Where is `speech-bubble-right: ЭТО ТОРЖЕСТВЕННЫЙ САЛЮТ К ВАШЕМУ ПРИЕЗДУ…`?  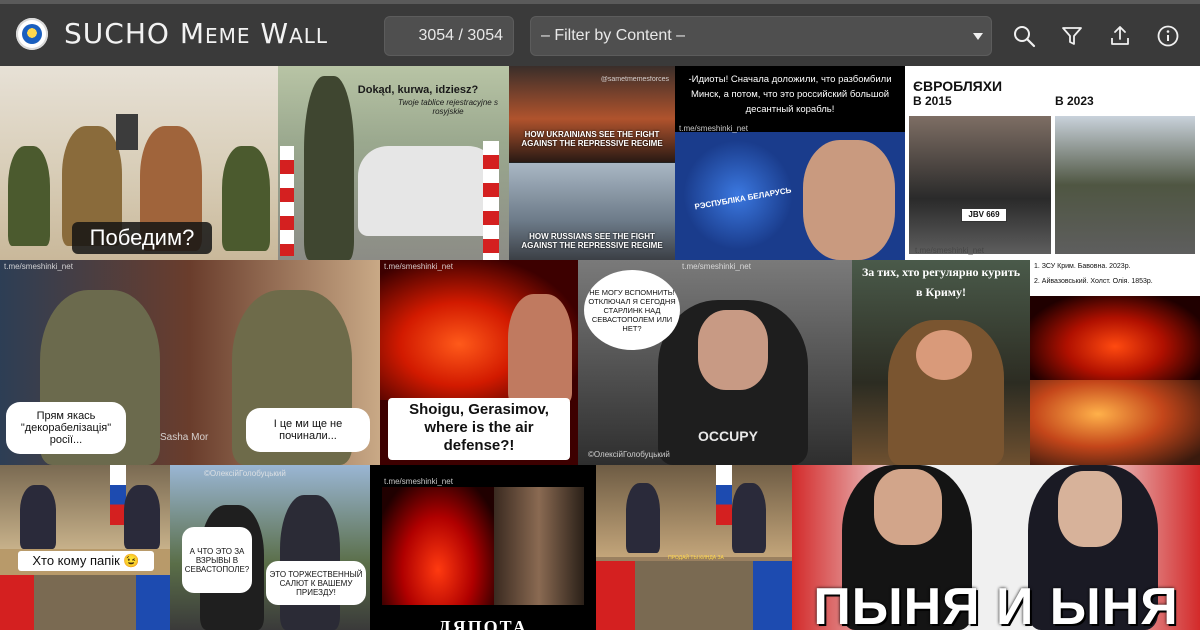
speech-bubble-right: ЭТО ТОРЖЕСТВЕННЫЙ САЛЮТ К ВАШЕМУ ПРИЕЗДУ… is located at coordinates (316, 583).